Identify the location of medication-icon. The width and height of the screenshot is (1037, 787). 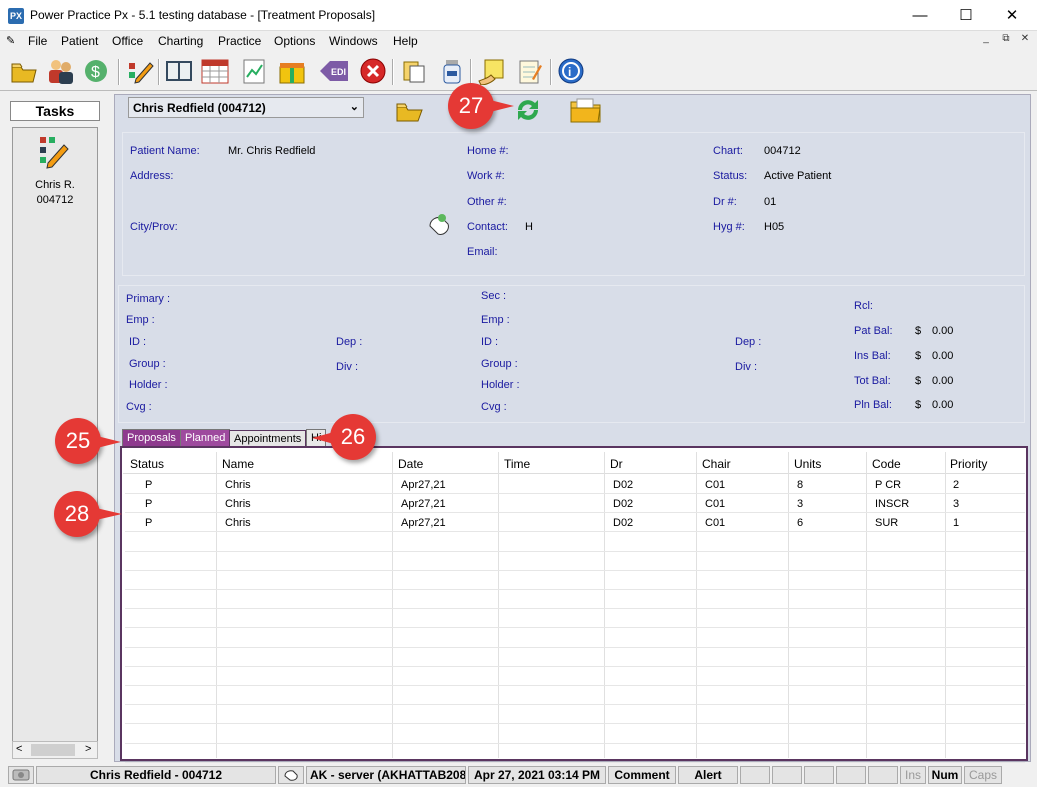
(452, 71).